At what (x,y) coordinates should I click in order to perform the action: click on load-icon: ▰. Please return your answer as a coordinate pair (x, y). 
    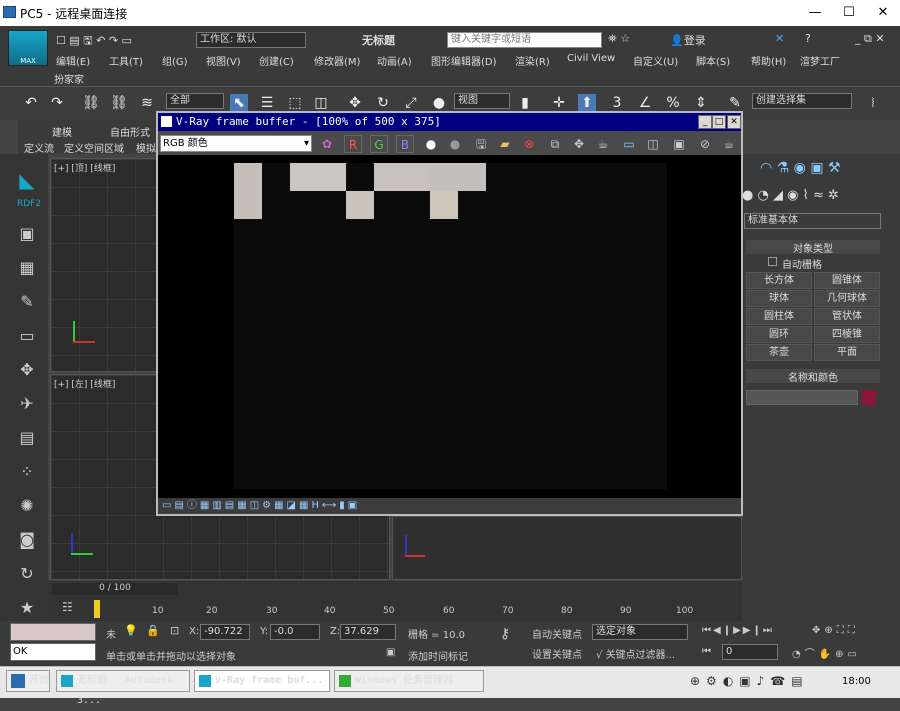
    Looking at the image, I should click on (505, 144).